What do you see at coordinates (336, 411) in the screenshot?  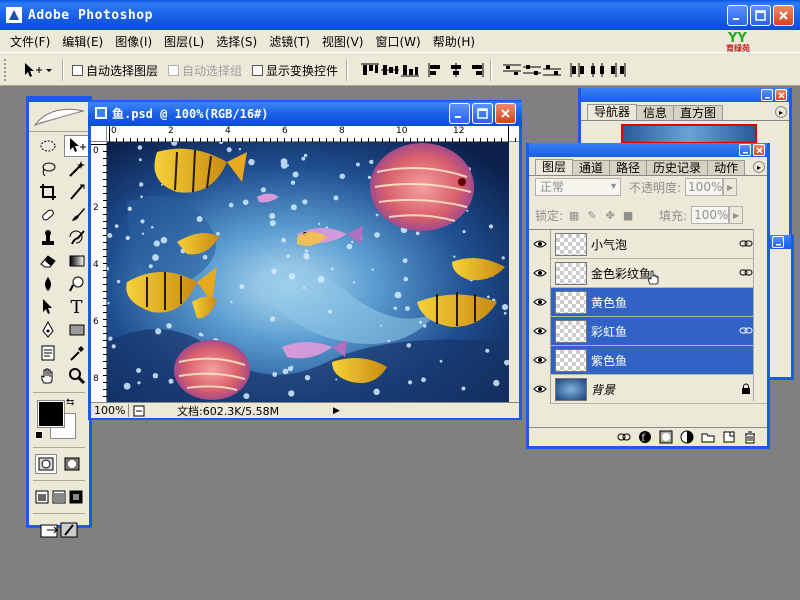 I see `status-menu-arrow-icon: ▶` at bounding box center [336, 411].